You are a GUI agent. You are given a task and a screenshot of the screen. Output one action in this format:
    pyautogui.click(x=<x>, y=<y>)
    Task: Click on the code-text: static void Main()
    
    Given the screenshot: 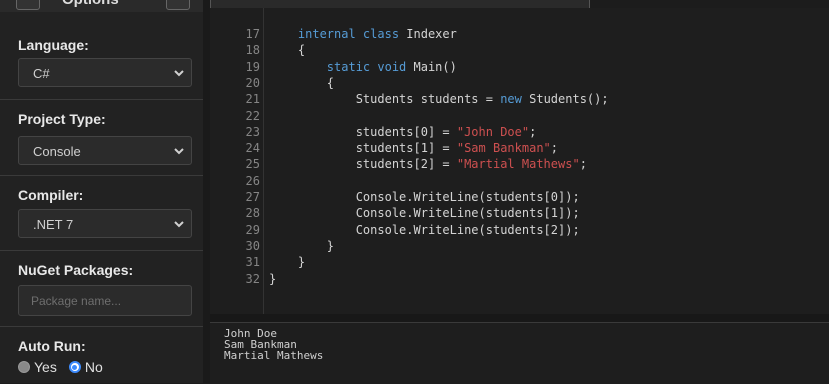 What is the action you would take?
    pyautogui.click(x=363, y=67)
    